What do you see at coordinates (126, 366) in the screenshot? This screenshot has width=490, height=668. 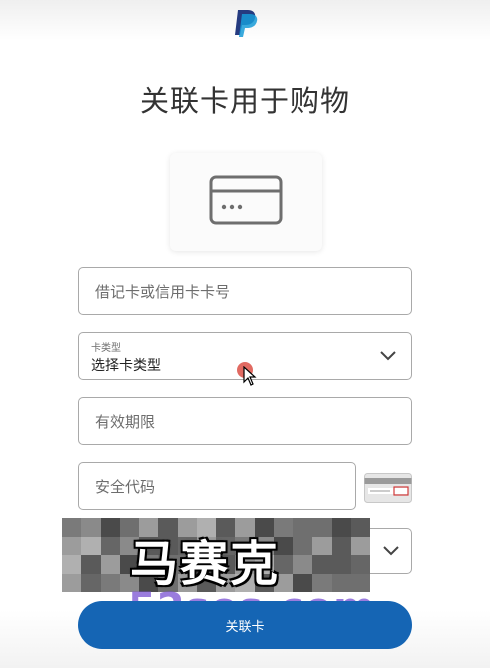 I see `card-type-value: 选择卡类型` at bounding box center [126, 366].